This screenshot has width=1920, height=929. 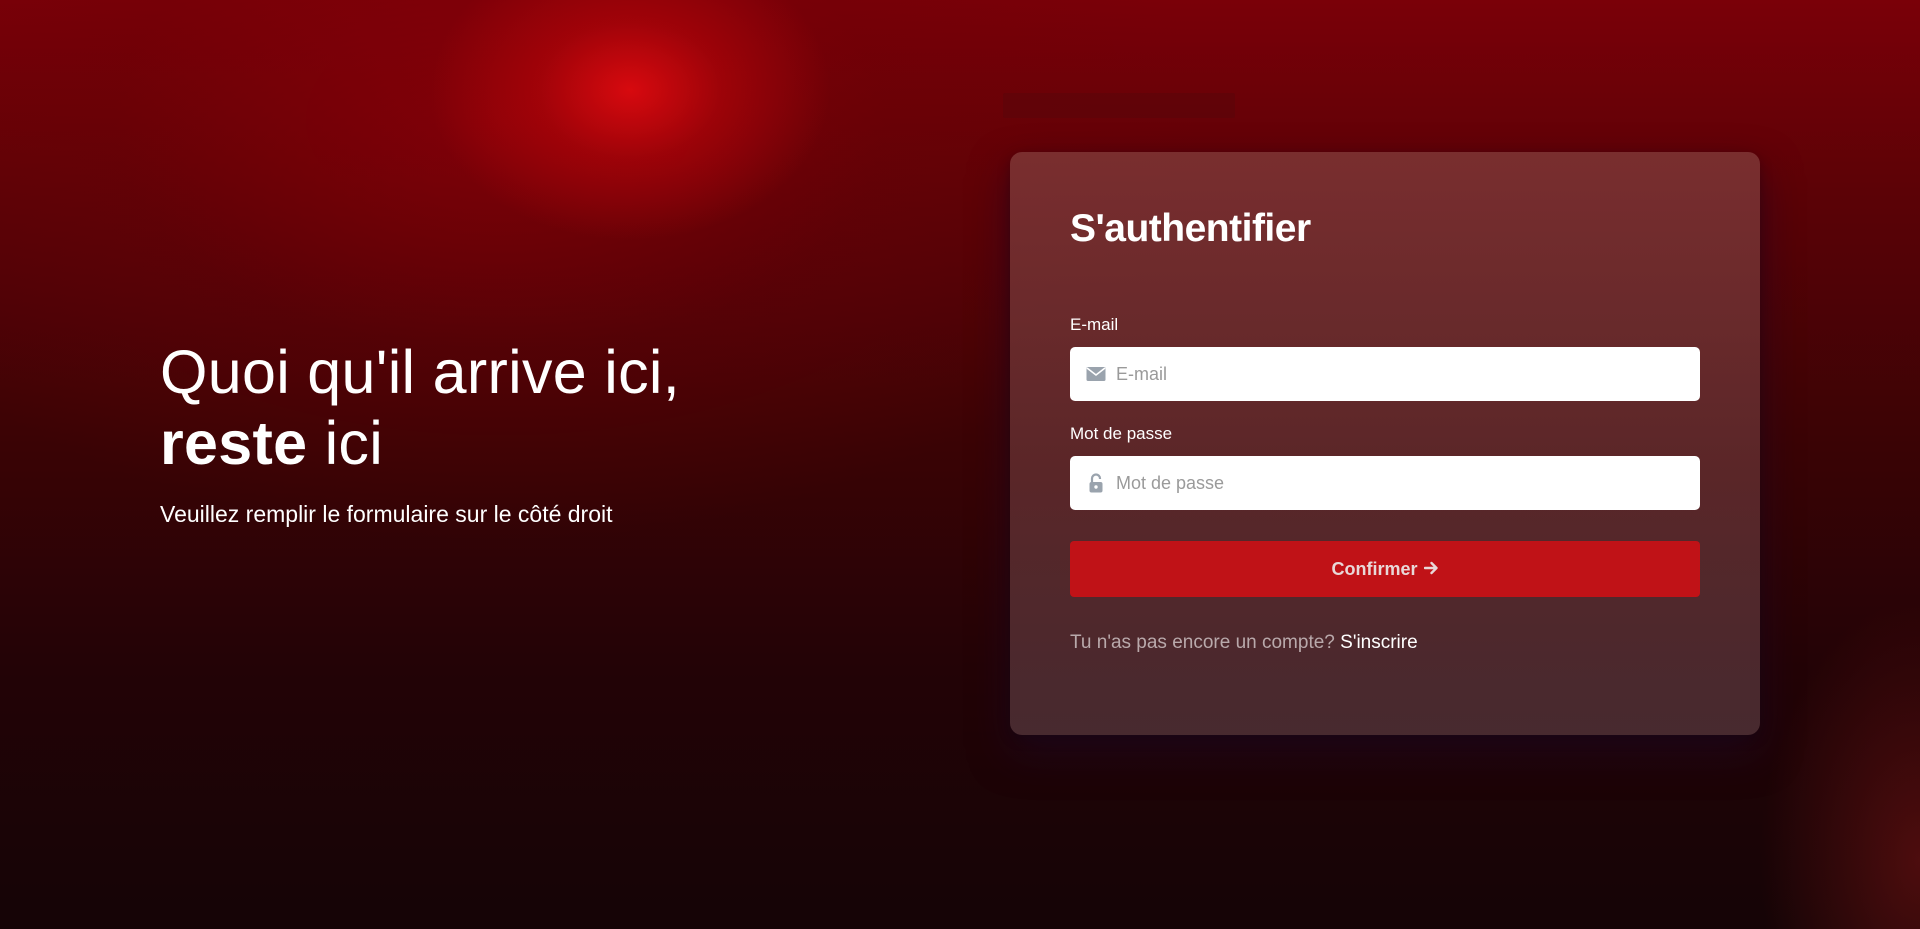 What do you see at coordinates (1379, 642) in the screenshot?
I see `signup-link: S'inscrire` at bounding box center [1379, 642].